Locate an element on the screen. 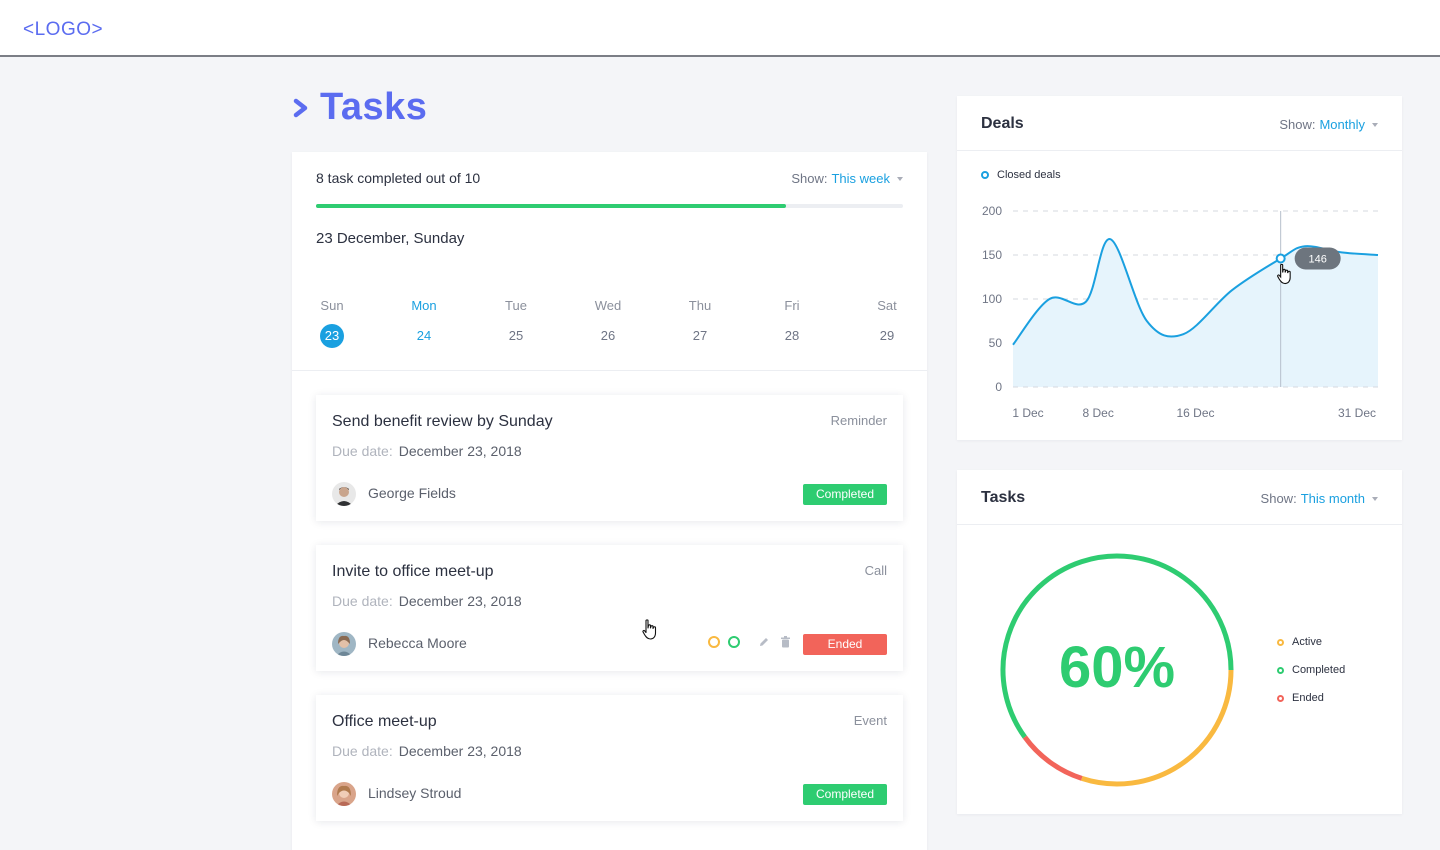 This screenshot has width=1440, height=850. tasks-period-select: Show: This week is located at coordinates (847, 178).